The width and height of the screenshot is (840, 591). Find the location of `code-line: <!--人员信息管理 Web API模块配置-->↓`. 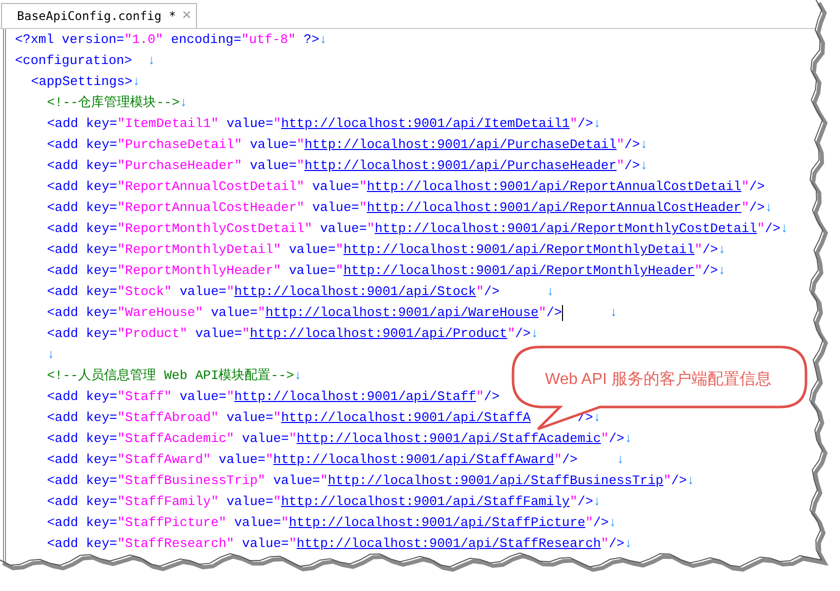

code-line: <!--人员信息管理 Web API模块配置-->↓ is located at coordinates (174, 376).